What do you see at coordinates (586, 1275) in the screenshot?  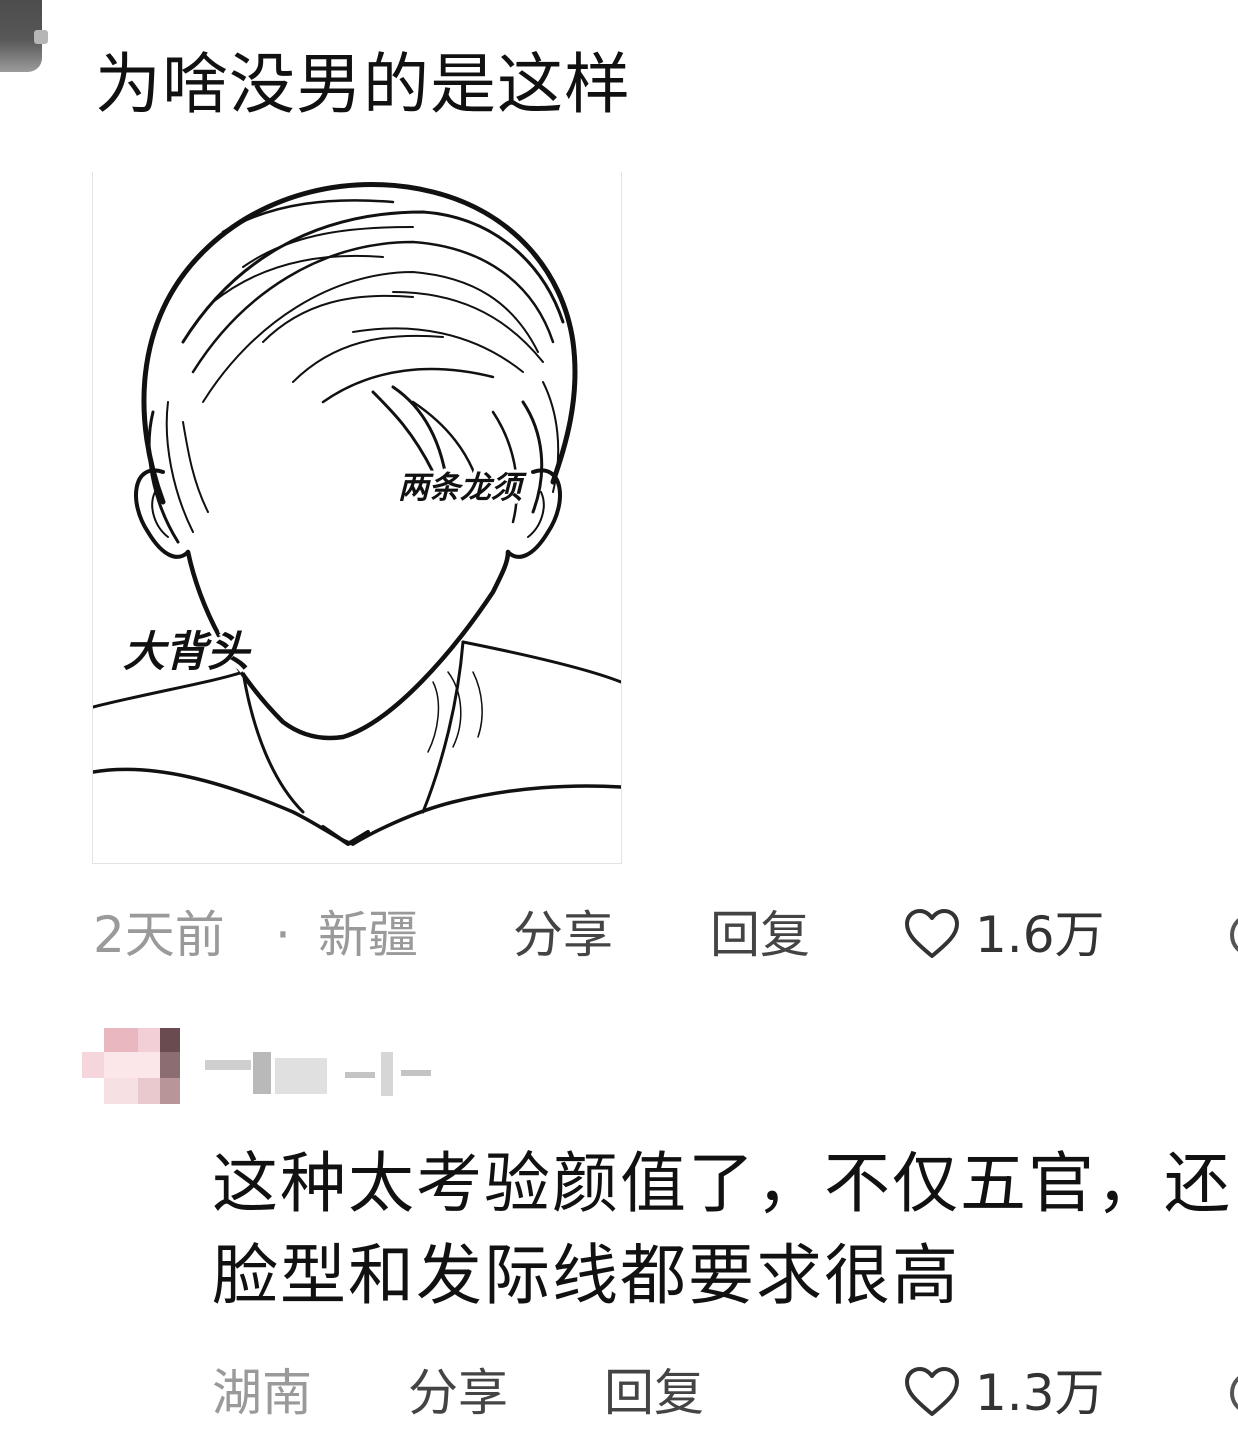 I see `comment-text-line: 脸型和发际线都要求很高` at bounding box center [586, 1275].